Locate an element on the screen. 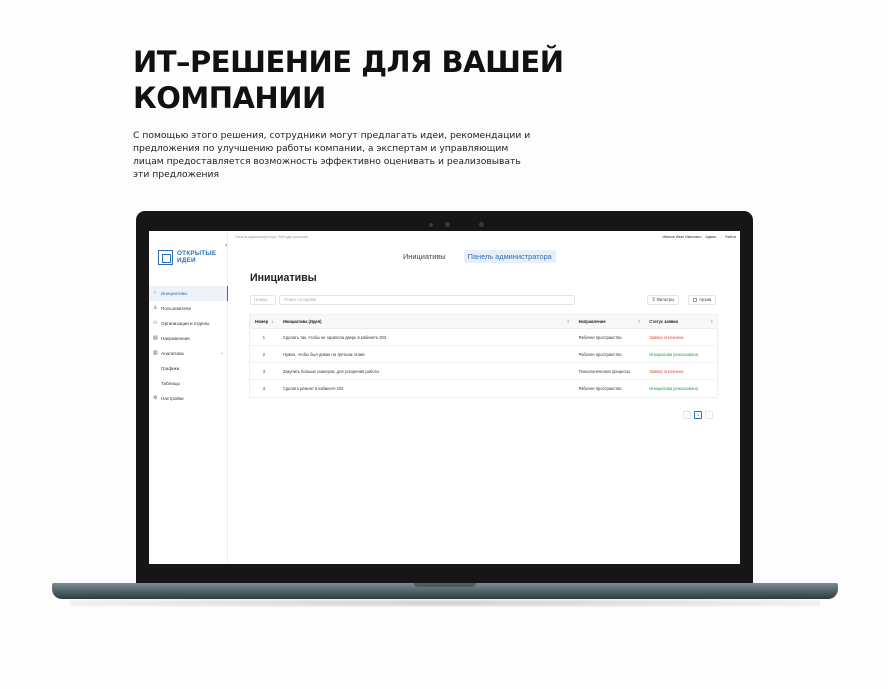 This screenshot has width=888, height=689. filters-button-label: Фильтры is located at coordinates (665, 299).